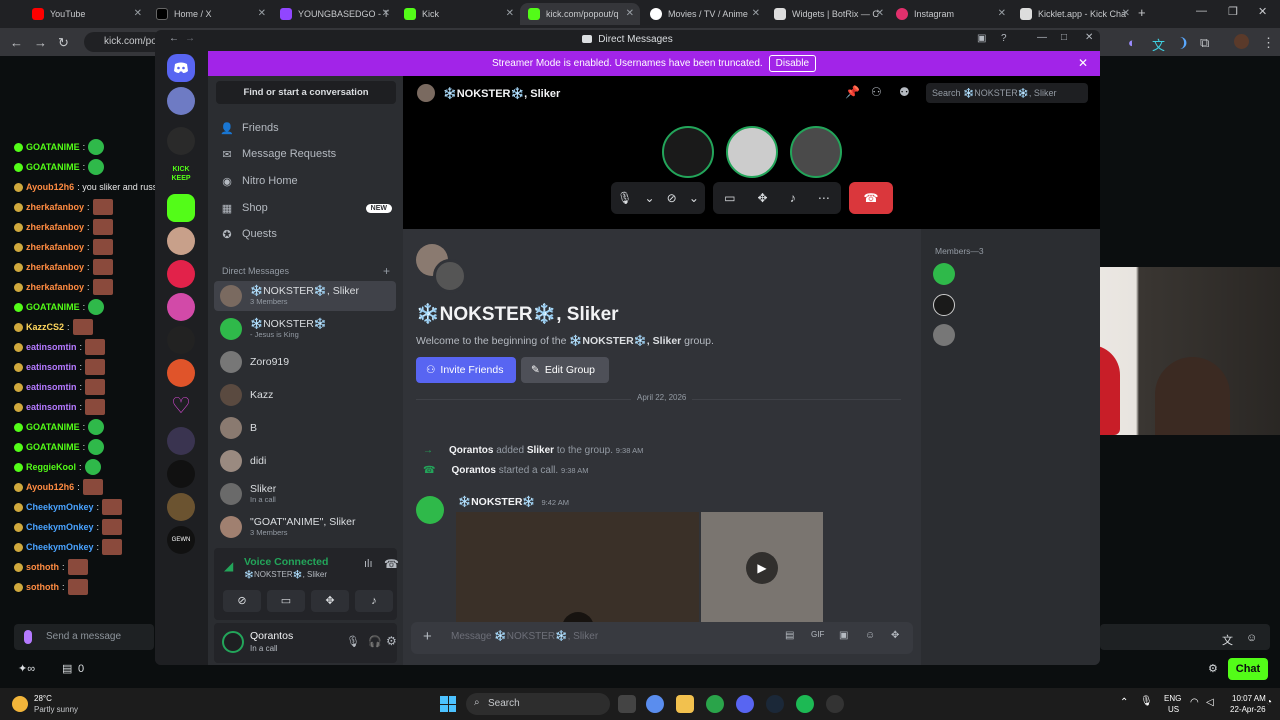 The height and width of the screenshot is (720, 1280). What do you see at coordinates (540, 450) in the screenshot?
I see `target: Sliker` at bounding box center [540, 450].